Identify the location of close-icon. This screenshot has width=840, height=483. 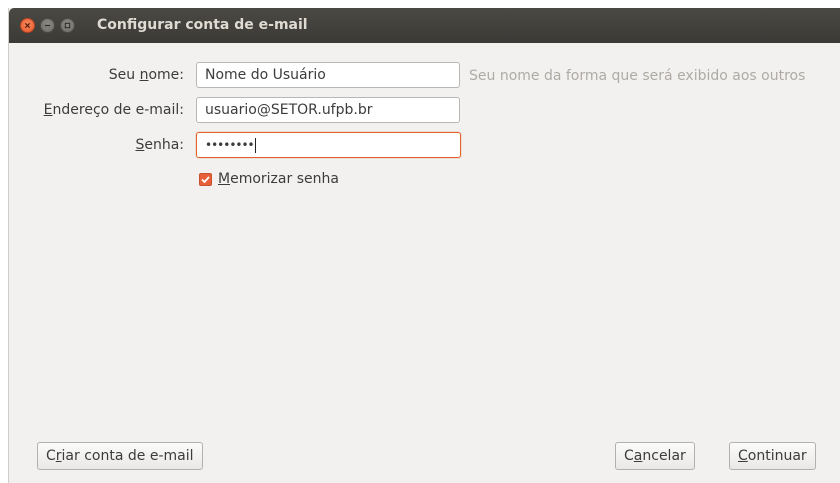
(27, 25).